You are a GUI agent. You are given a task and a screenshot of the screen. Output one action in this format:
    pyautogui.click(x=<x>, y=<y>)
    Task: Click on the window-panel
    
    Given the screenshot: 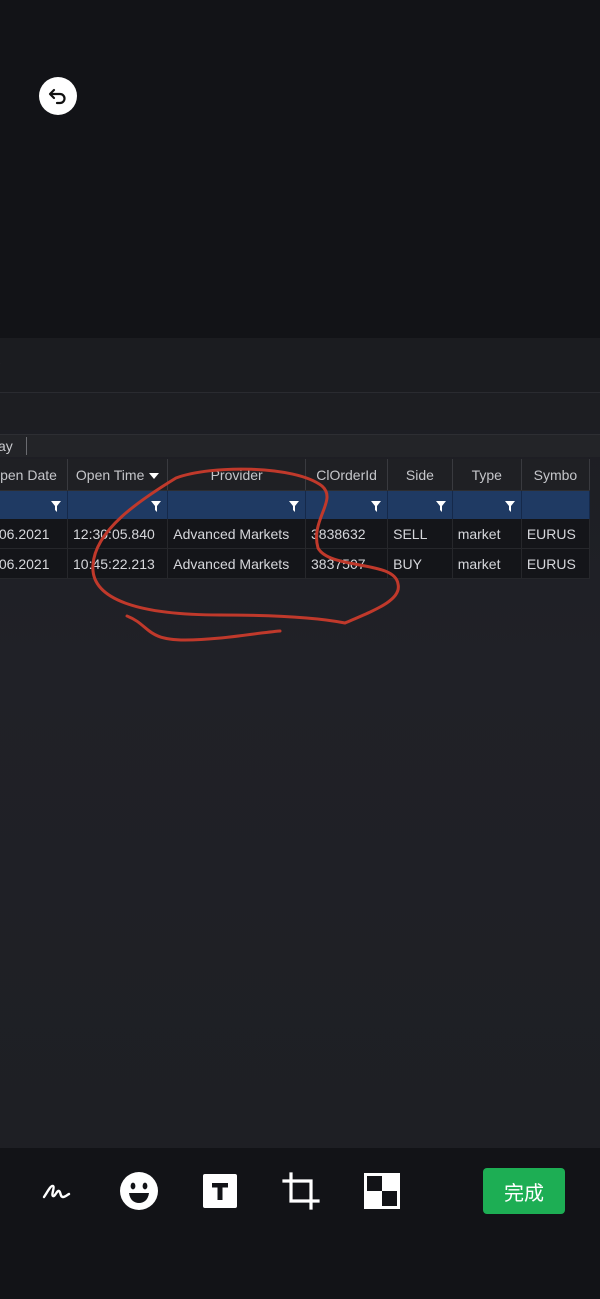 What is the action you would take?
    pyautogui.click(x=300, y=412)
    